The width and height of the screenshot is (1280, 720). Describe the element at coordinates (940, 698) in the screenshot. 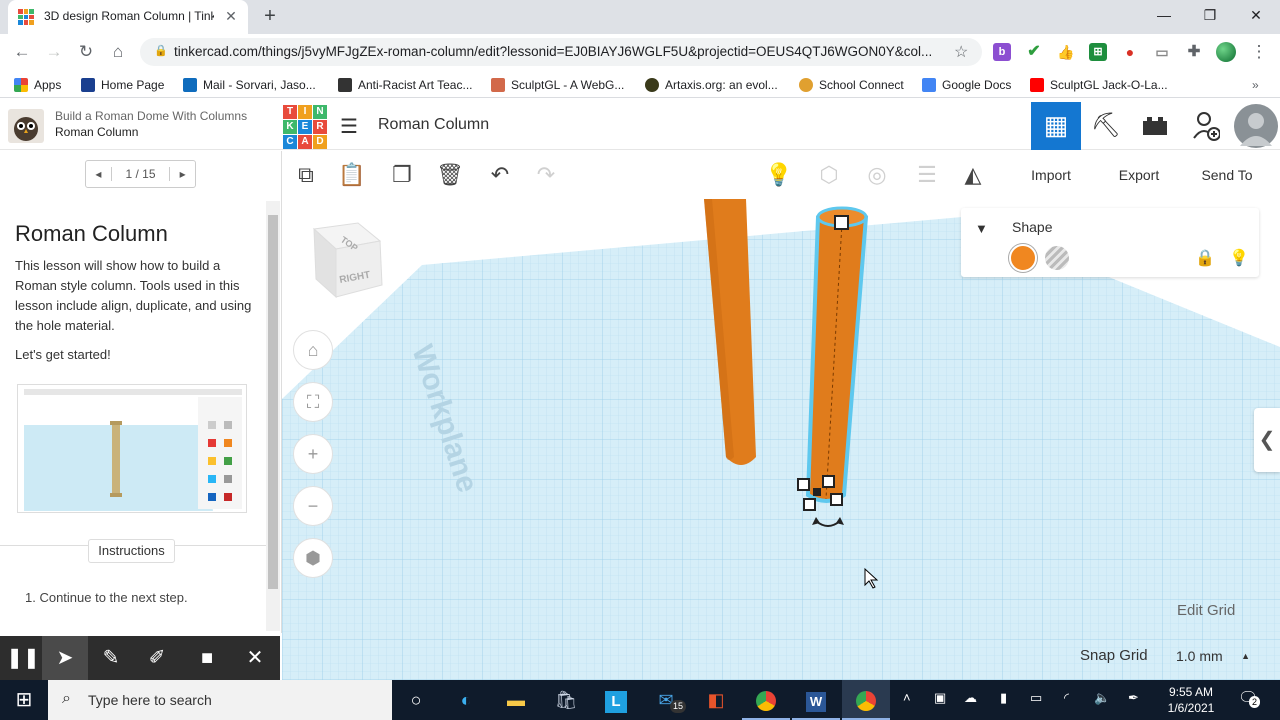

I see `tray-meet-icon: ▣` at that location.